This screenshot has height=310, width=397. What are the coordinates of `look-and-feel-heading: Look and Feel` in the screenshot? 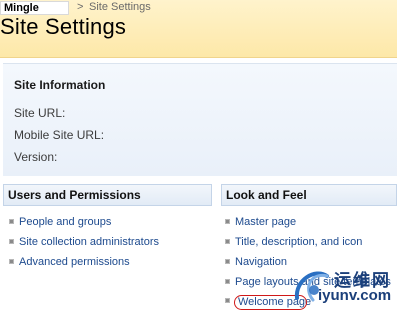 It's located at (309, 195).